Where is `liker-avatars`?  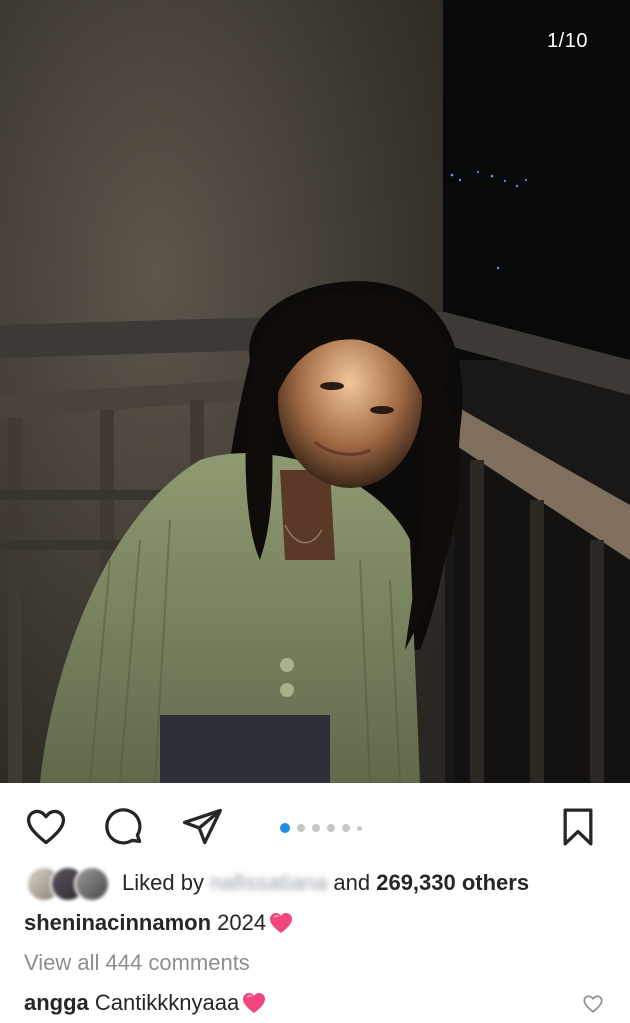
liker-avatars is located at coordinates (70, 884).